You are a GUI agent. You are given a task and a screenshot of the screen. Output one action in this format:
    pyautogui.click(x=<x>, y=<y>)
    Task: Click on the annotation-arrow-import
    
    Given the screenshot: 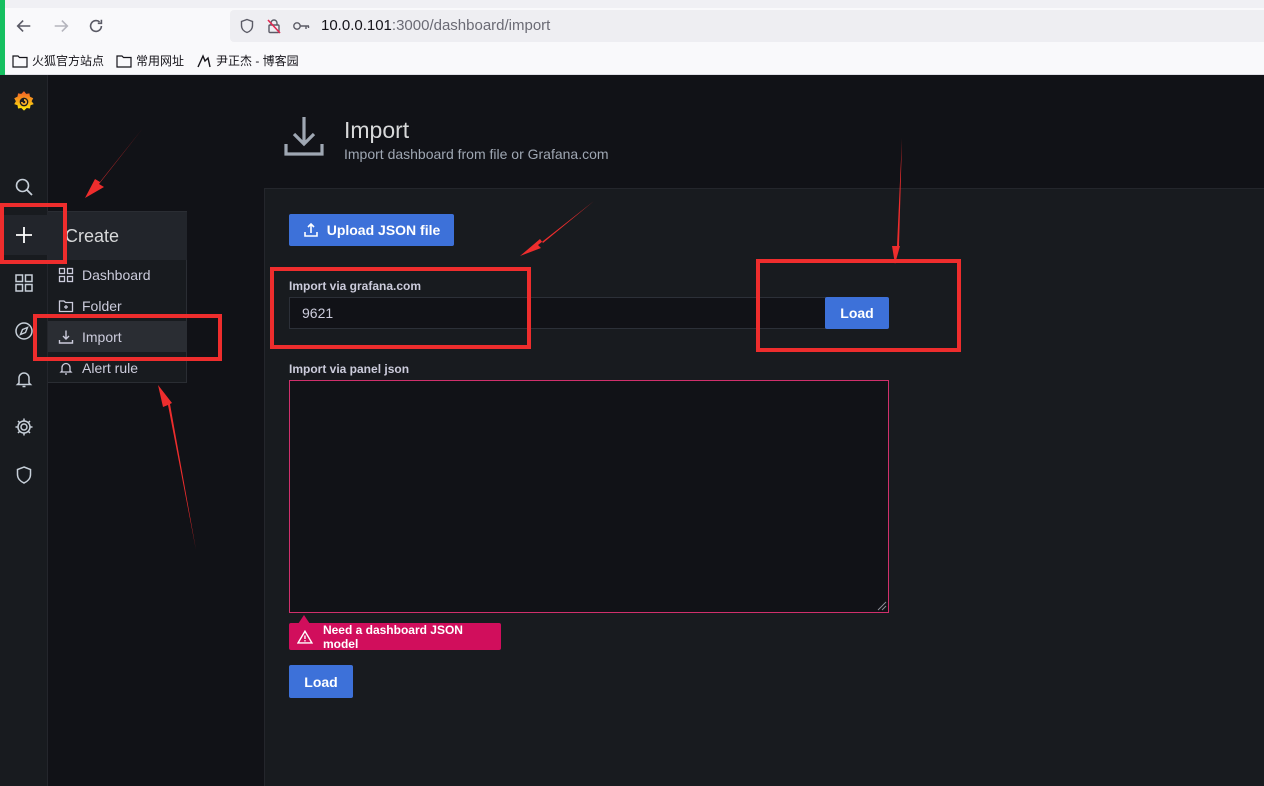 What is the action you would take?
    pyautogui.click(x=177, y=467)
    